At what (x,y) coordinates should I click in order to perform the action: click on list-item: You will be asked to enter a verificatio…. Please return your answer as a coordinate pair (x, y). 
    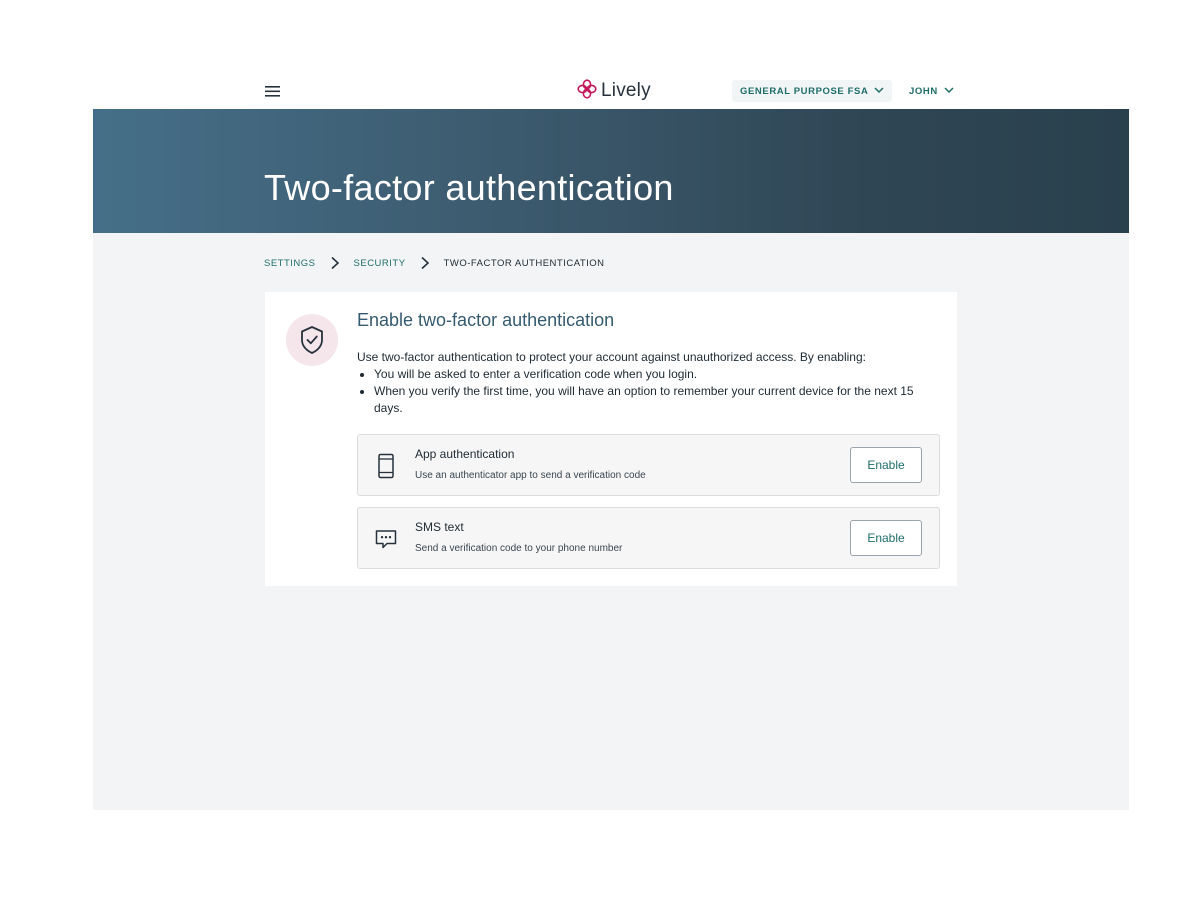
    Looking at the image, I should click on (655, 374).